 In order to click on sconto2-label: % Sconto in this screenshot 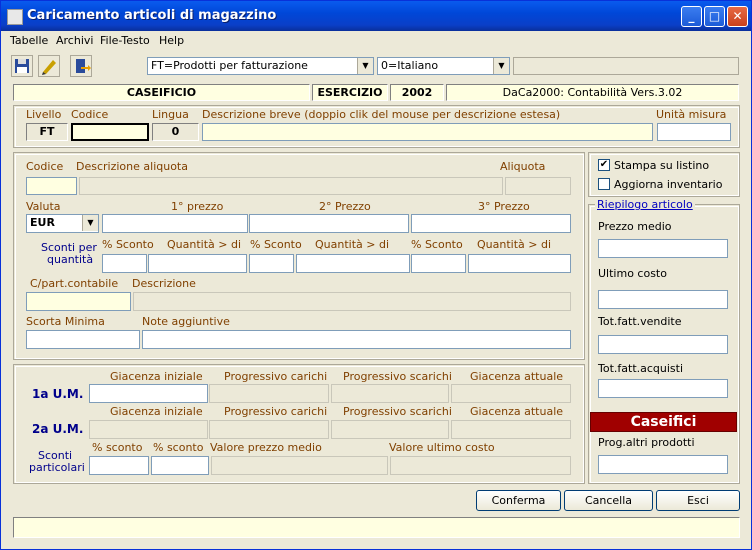, I will do `click(276, 244)`.